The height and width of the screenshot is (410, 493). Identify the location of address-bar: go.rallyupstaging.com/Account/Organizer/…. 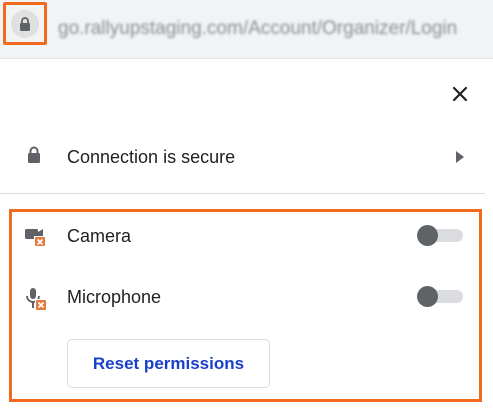
(246, 29).